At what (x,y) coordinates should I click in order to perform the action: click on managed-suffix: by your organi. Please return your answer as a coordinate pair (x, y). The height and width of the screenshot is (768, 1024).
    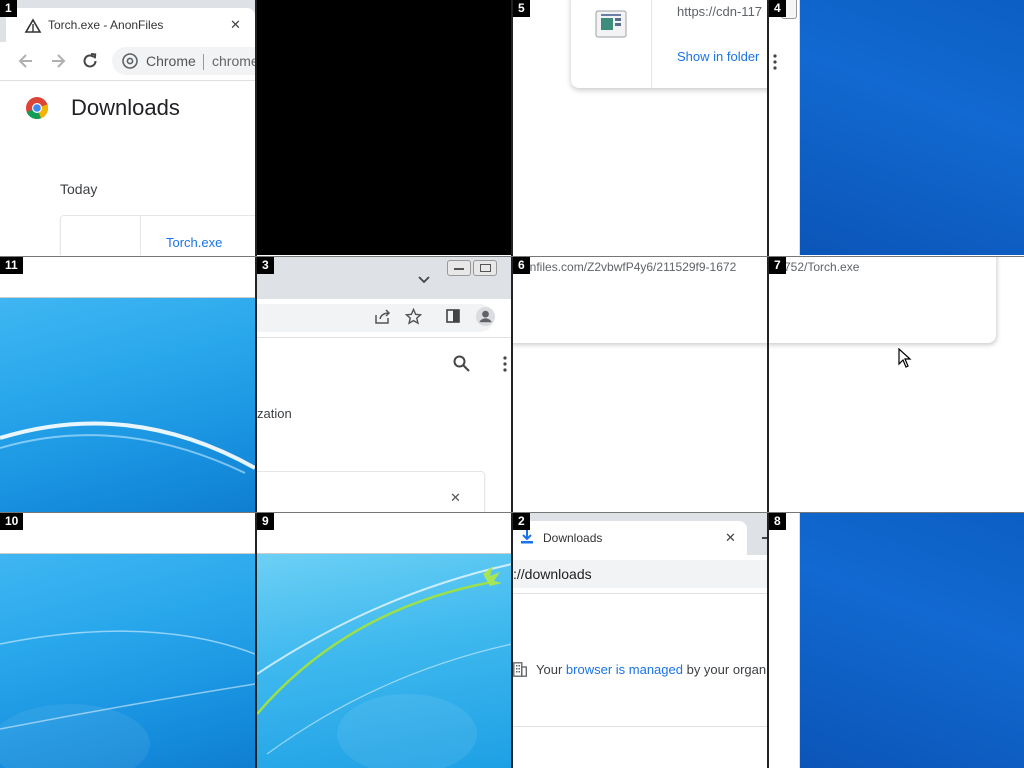
    Looking at the image, I should click on (727, 669).